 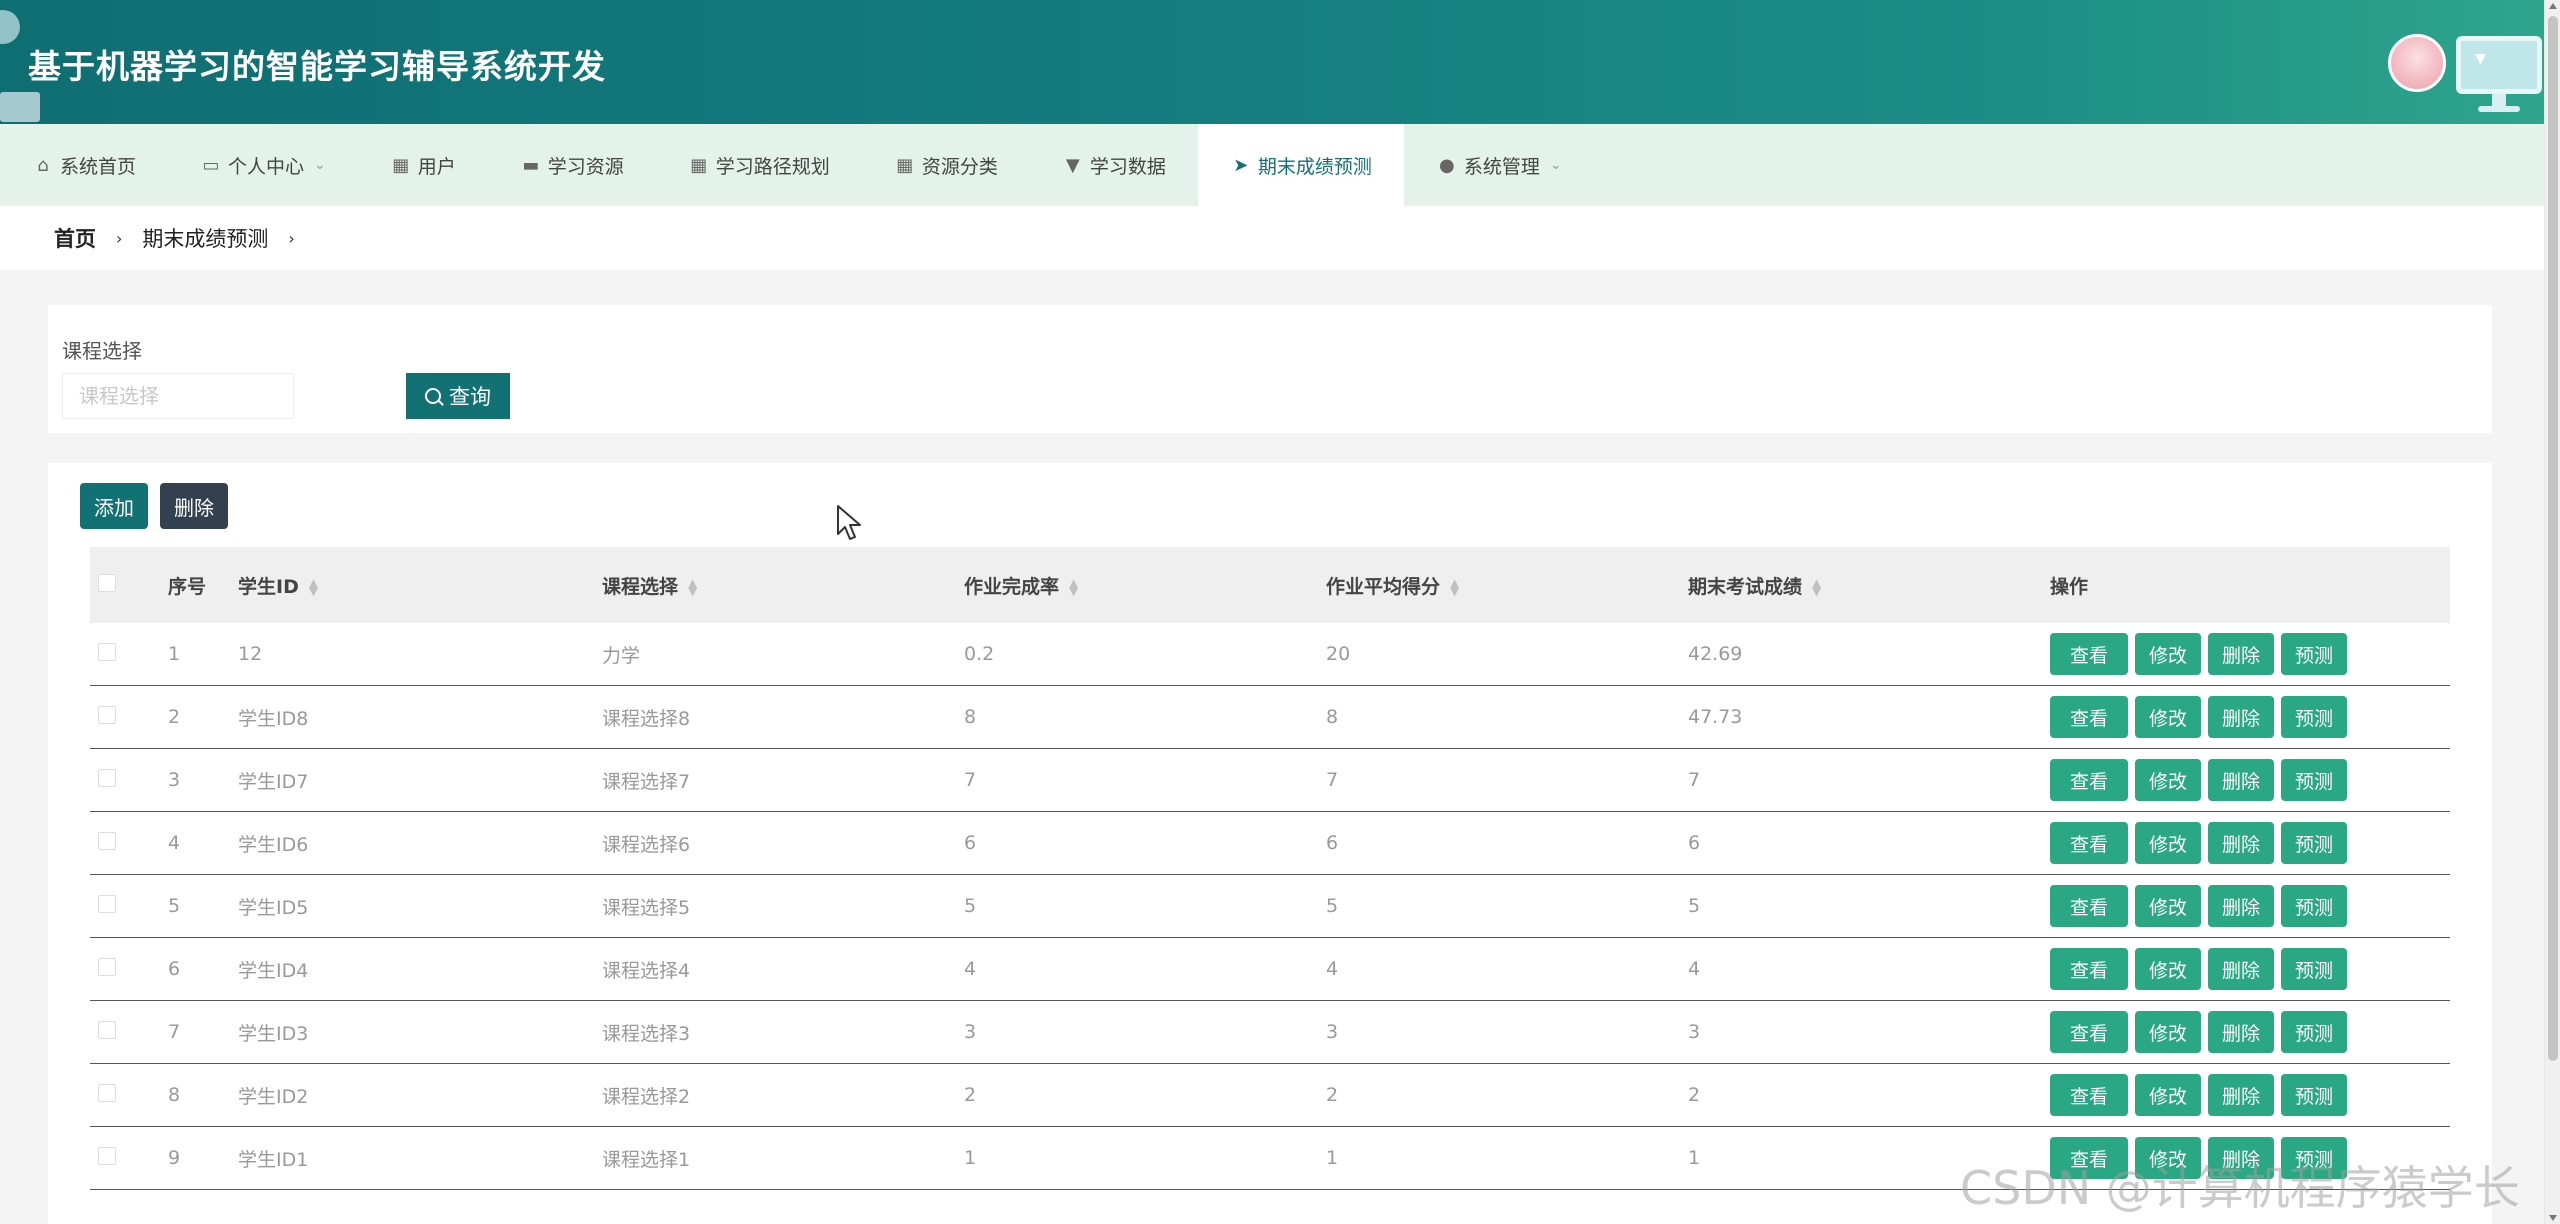 I want to click on header-course-label: 课程选择, so click(x=640, y=586).